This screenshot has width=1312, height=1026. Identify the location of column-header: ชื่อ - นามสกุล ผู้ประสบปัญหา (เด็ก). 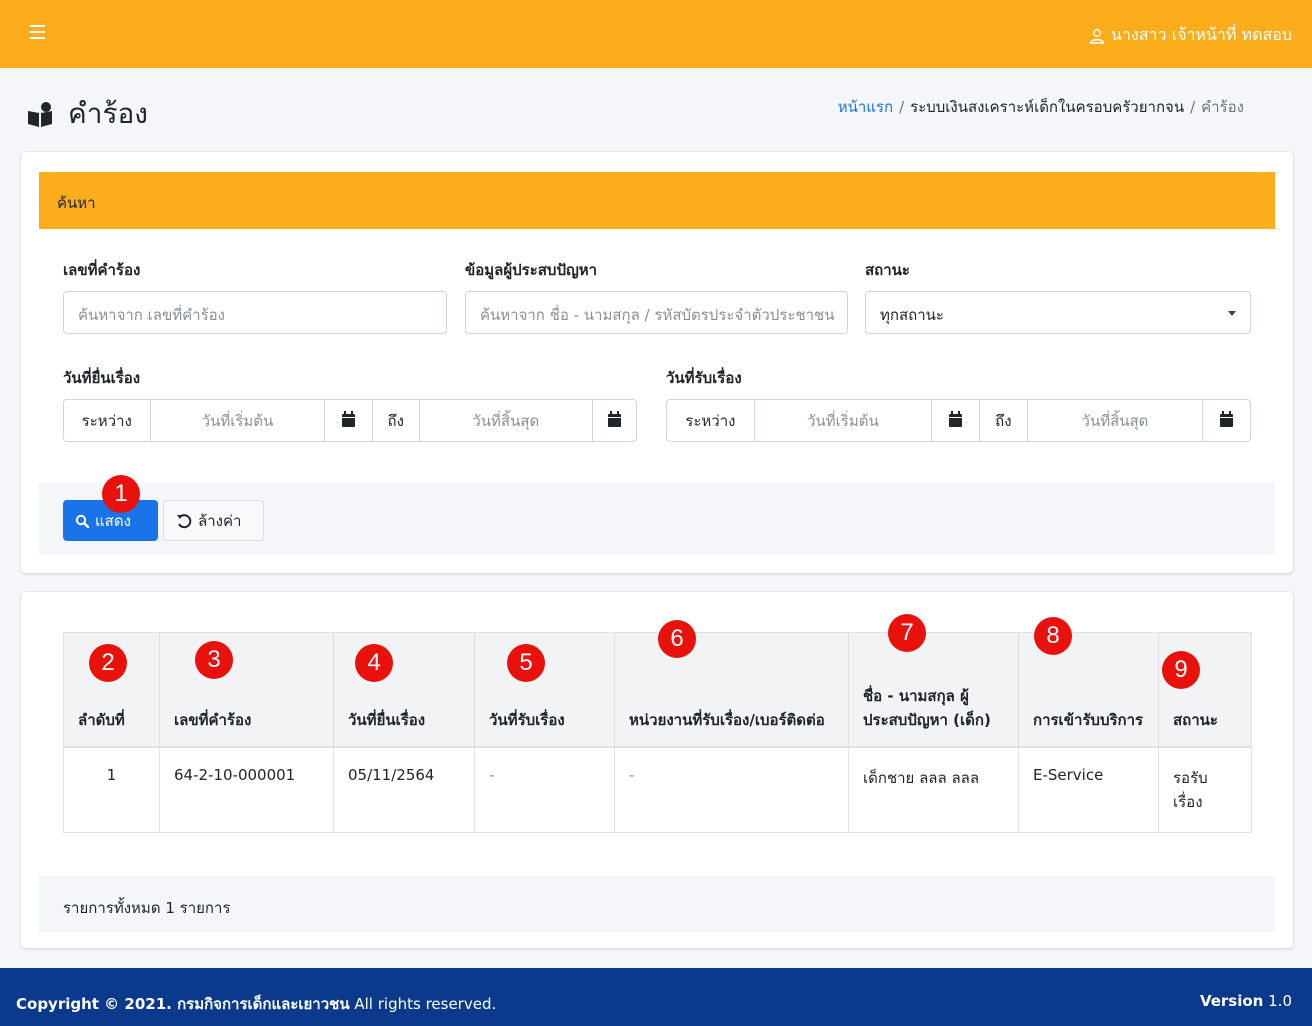
(933, 690).